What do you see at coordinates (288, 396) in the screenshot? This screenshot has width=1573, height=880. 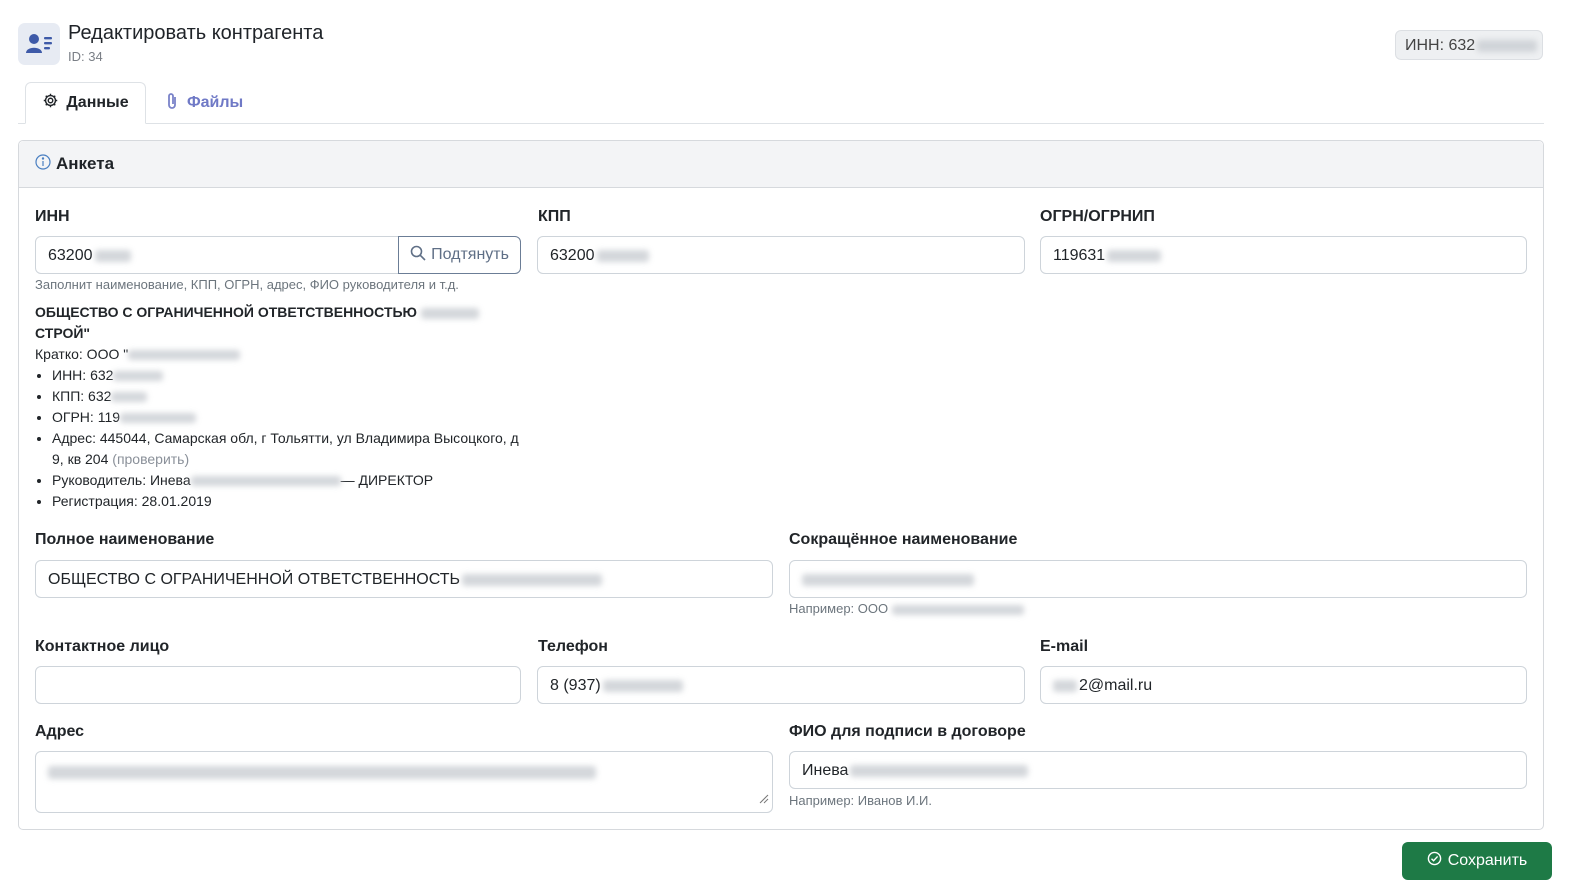 I see `info-kpp: КПП: 632` at bounding box center [288, 396].